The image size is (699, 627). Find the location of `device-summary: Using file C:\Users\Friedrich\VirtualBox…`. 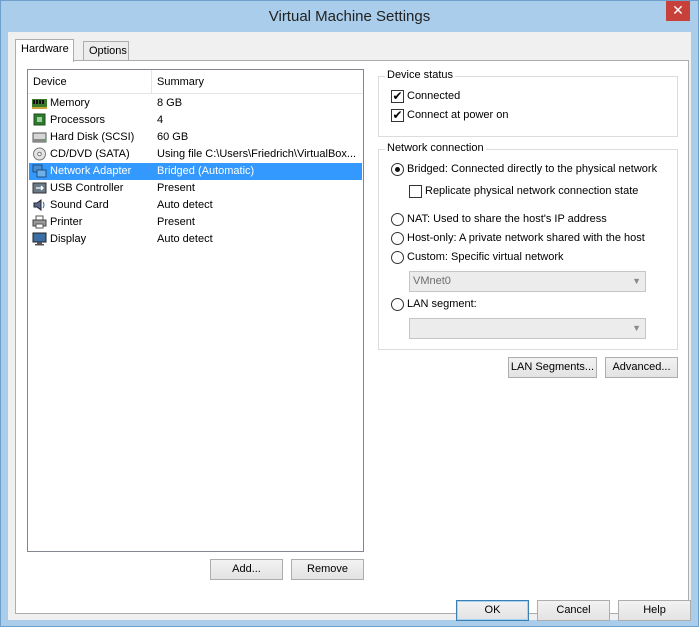

device-summary: Using file C:\Users\Friedrich\VirtualBox… is located at coordinates (257, 154).